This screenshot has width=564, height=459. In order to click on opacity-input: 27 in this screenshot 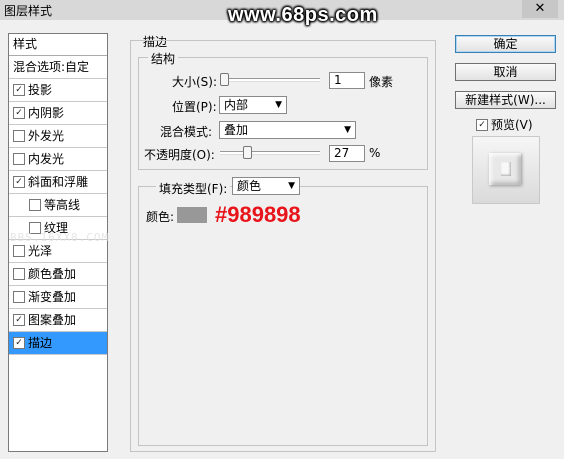, I will do `click(347, 153)`.